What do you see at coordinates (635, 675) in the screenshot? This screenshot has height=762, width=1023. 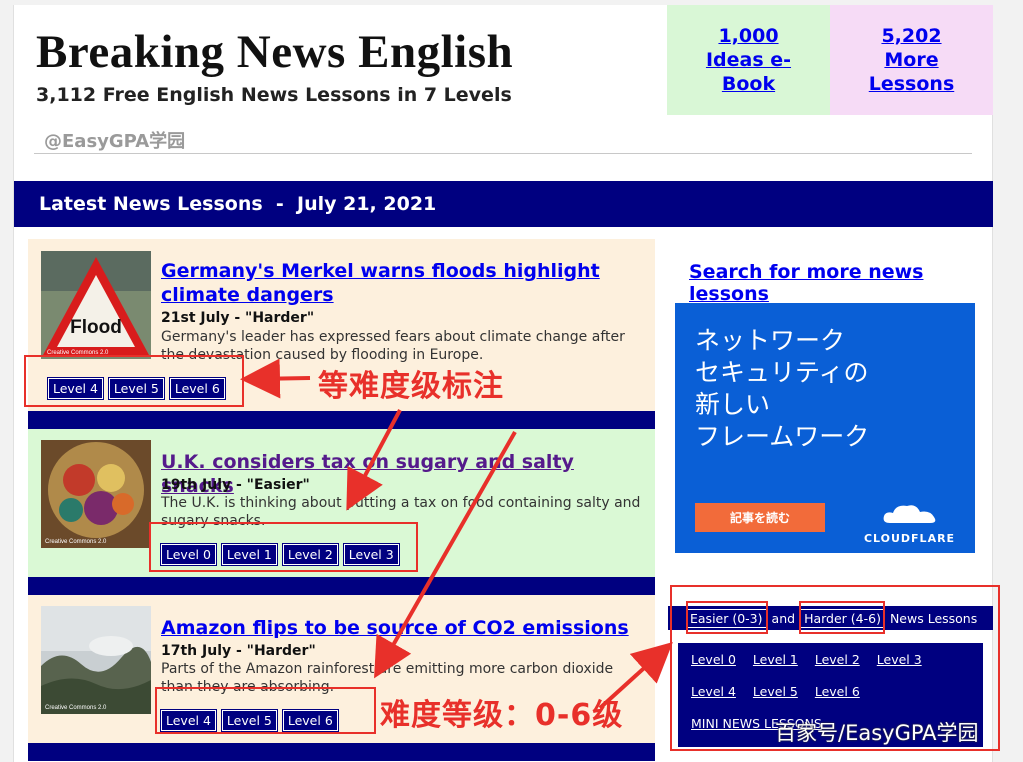 I see `arrow-to-sidebar-levels` at bounding box center [635, 675].